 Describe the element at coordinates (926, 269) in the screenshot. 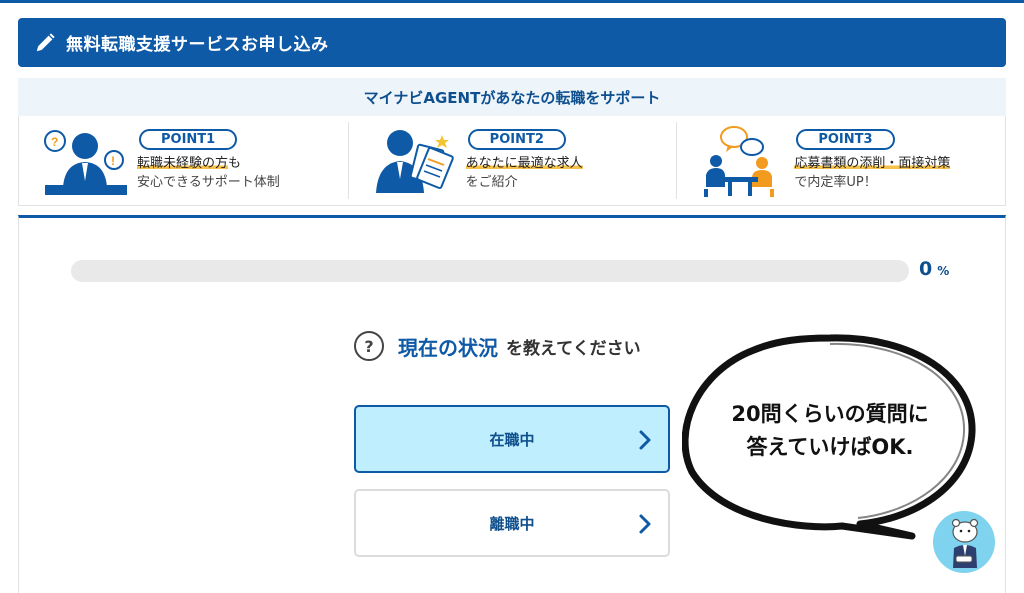

I see `progress-value: 0` at that location.